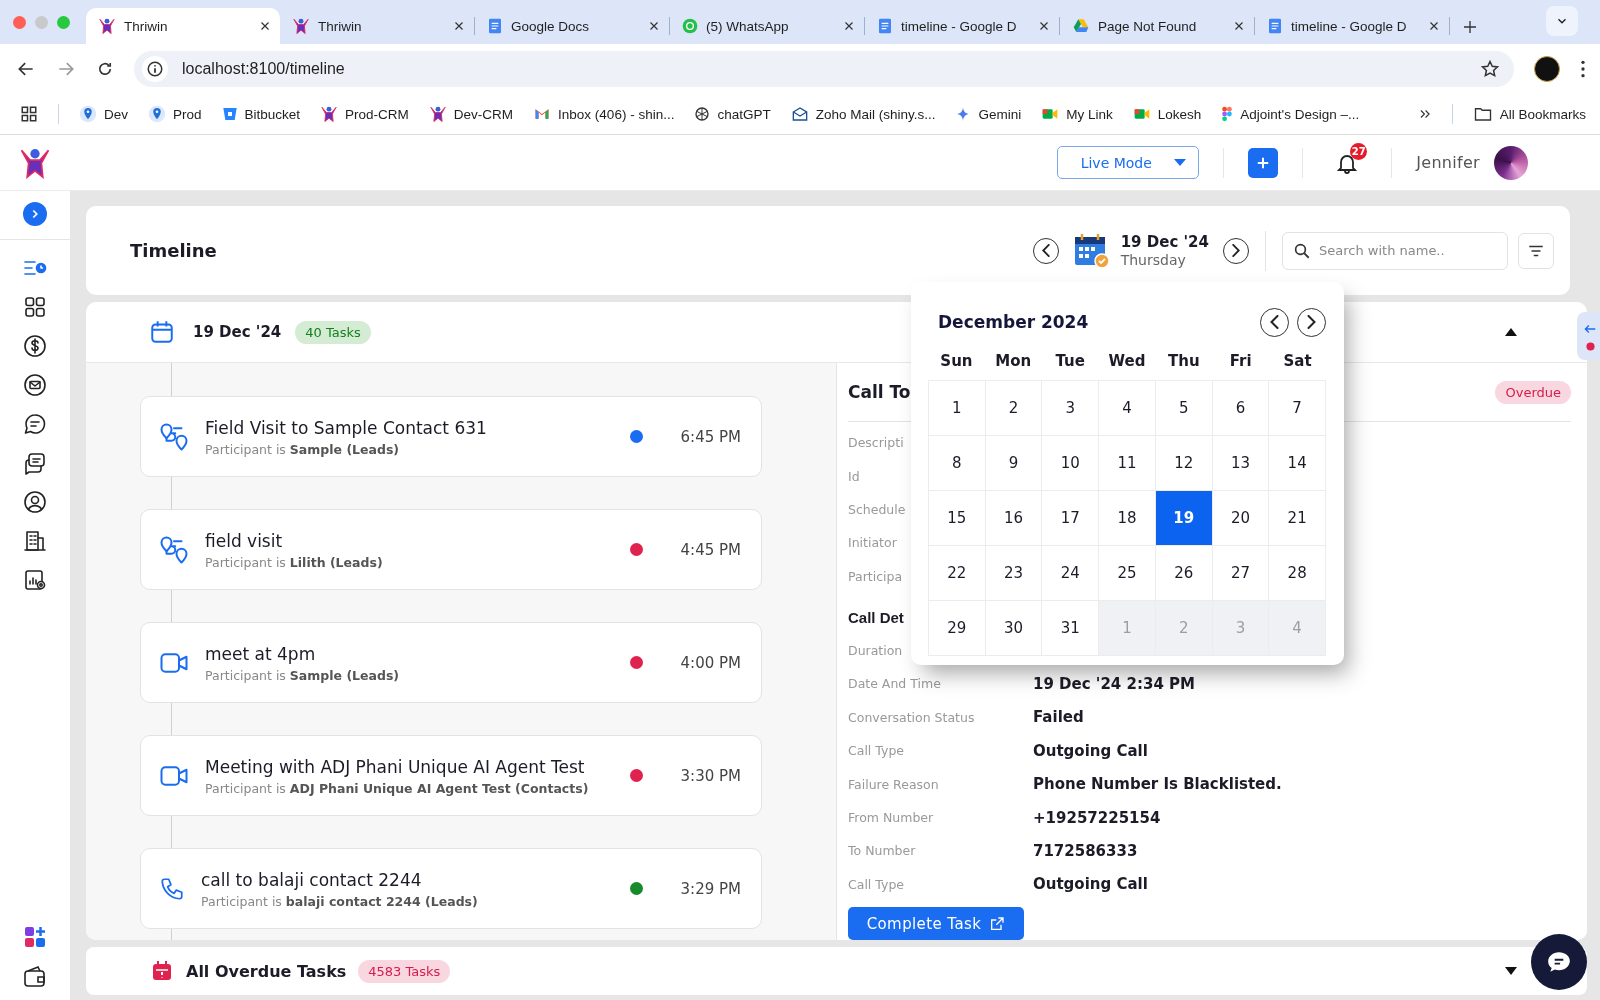  I want to click on browser-tab: (5) WhatsApp, so click(767, 26).